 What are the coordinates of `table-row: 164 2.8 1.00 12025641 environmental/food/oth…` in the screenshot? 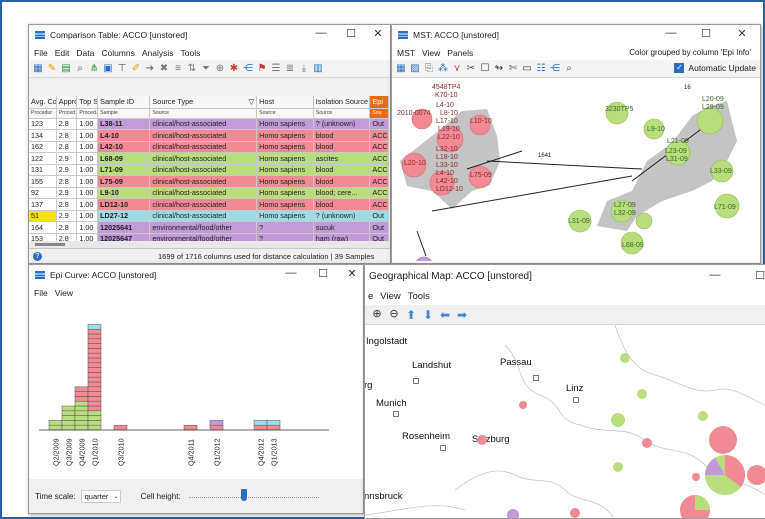 It's located at (209, 227).